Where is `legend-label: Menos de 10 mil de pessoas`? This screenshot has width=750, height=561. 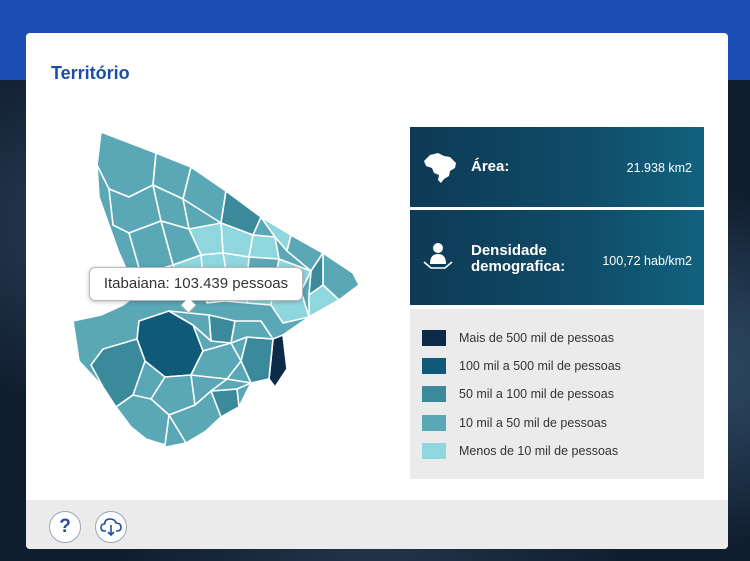 legend-label: Menos de 10 mil de pessoas is located at coordinates (539, 450).